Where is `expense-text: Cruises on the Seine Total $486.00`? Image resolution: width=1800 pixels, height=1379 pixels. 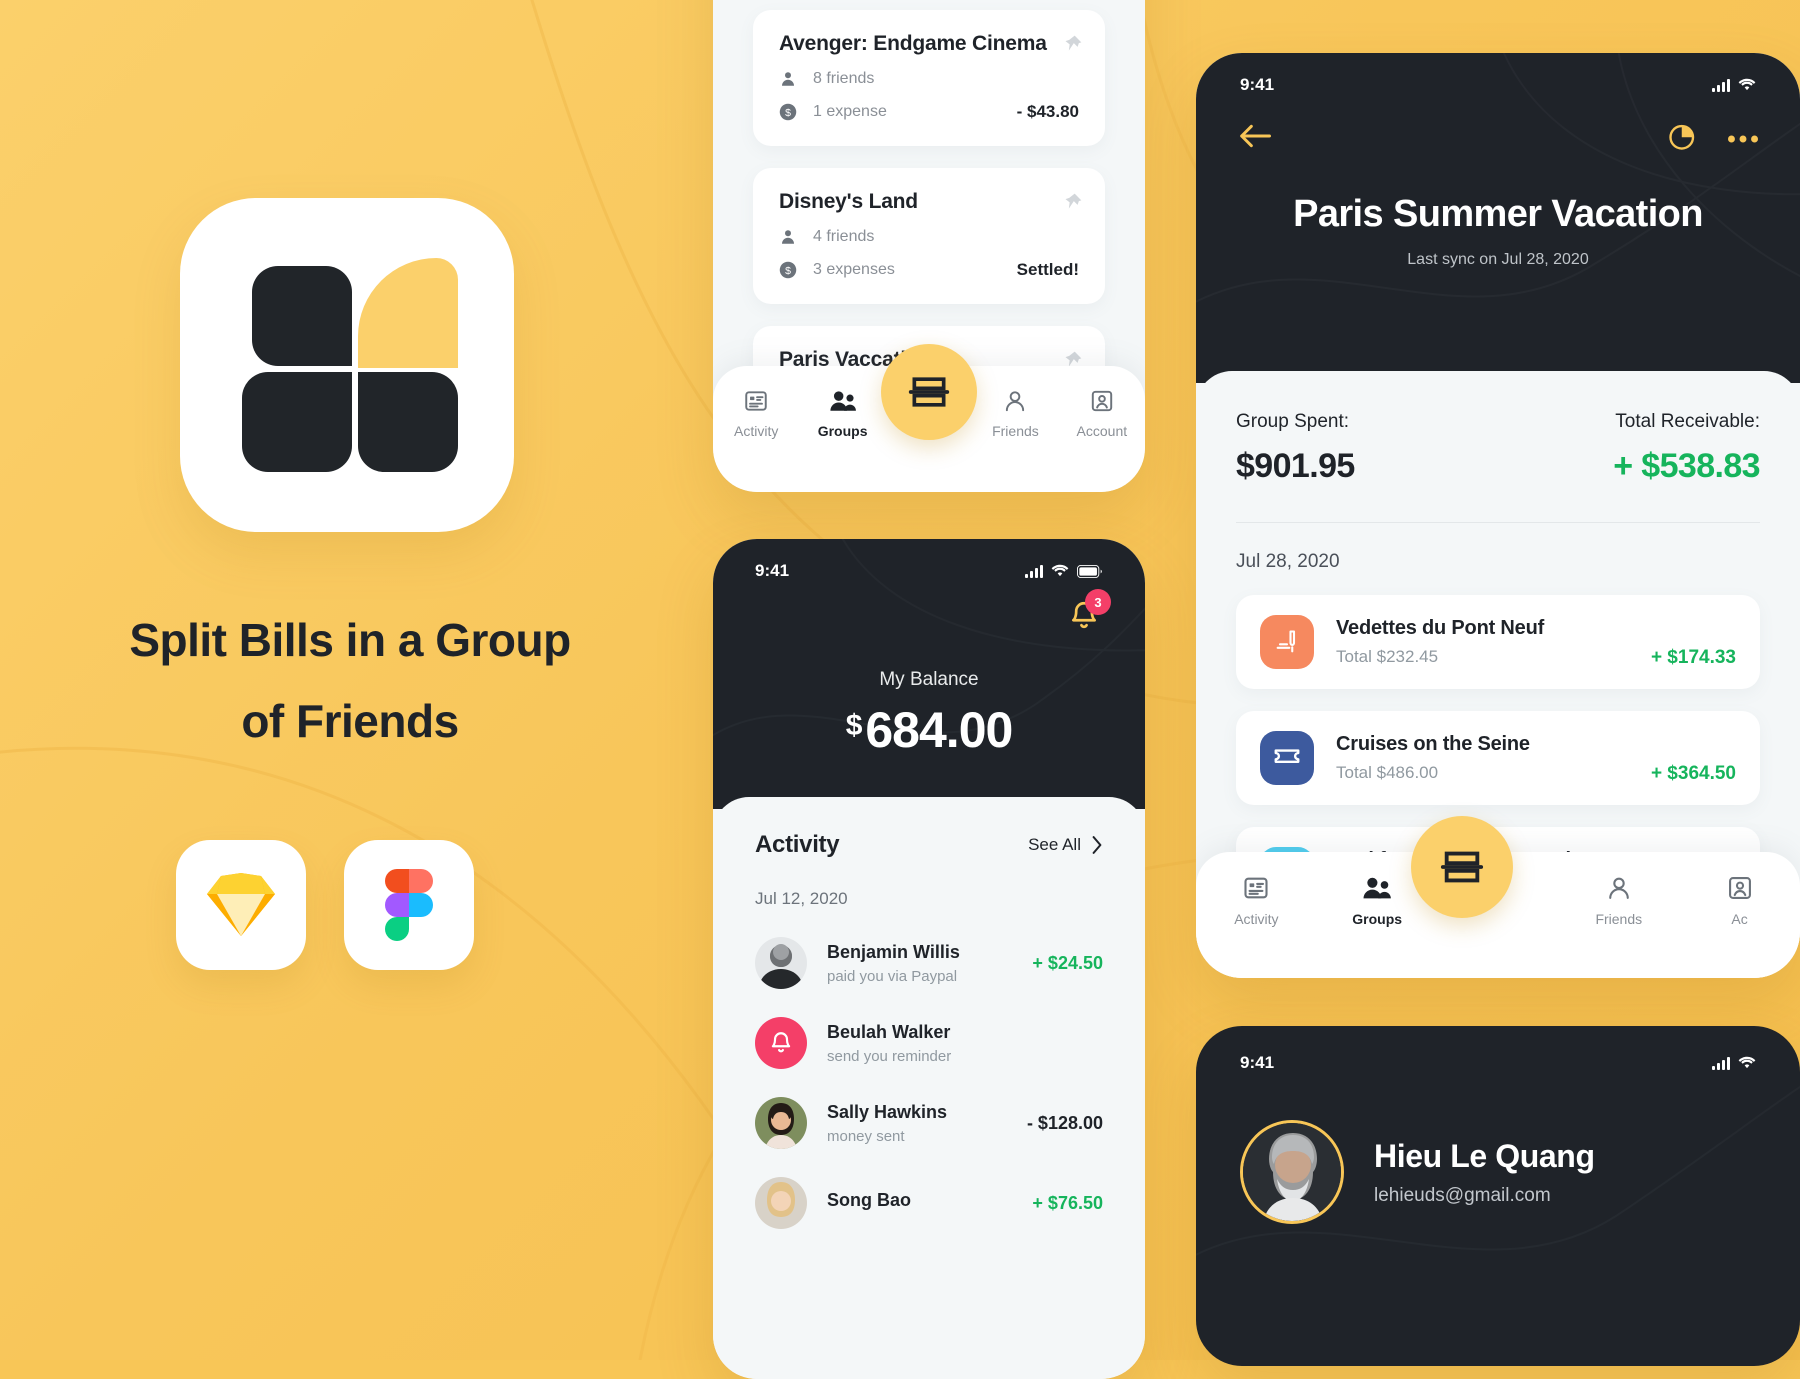 expense-text: Cruises on the Seine Total $486.00 is located at coordinates (1433, 758).